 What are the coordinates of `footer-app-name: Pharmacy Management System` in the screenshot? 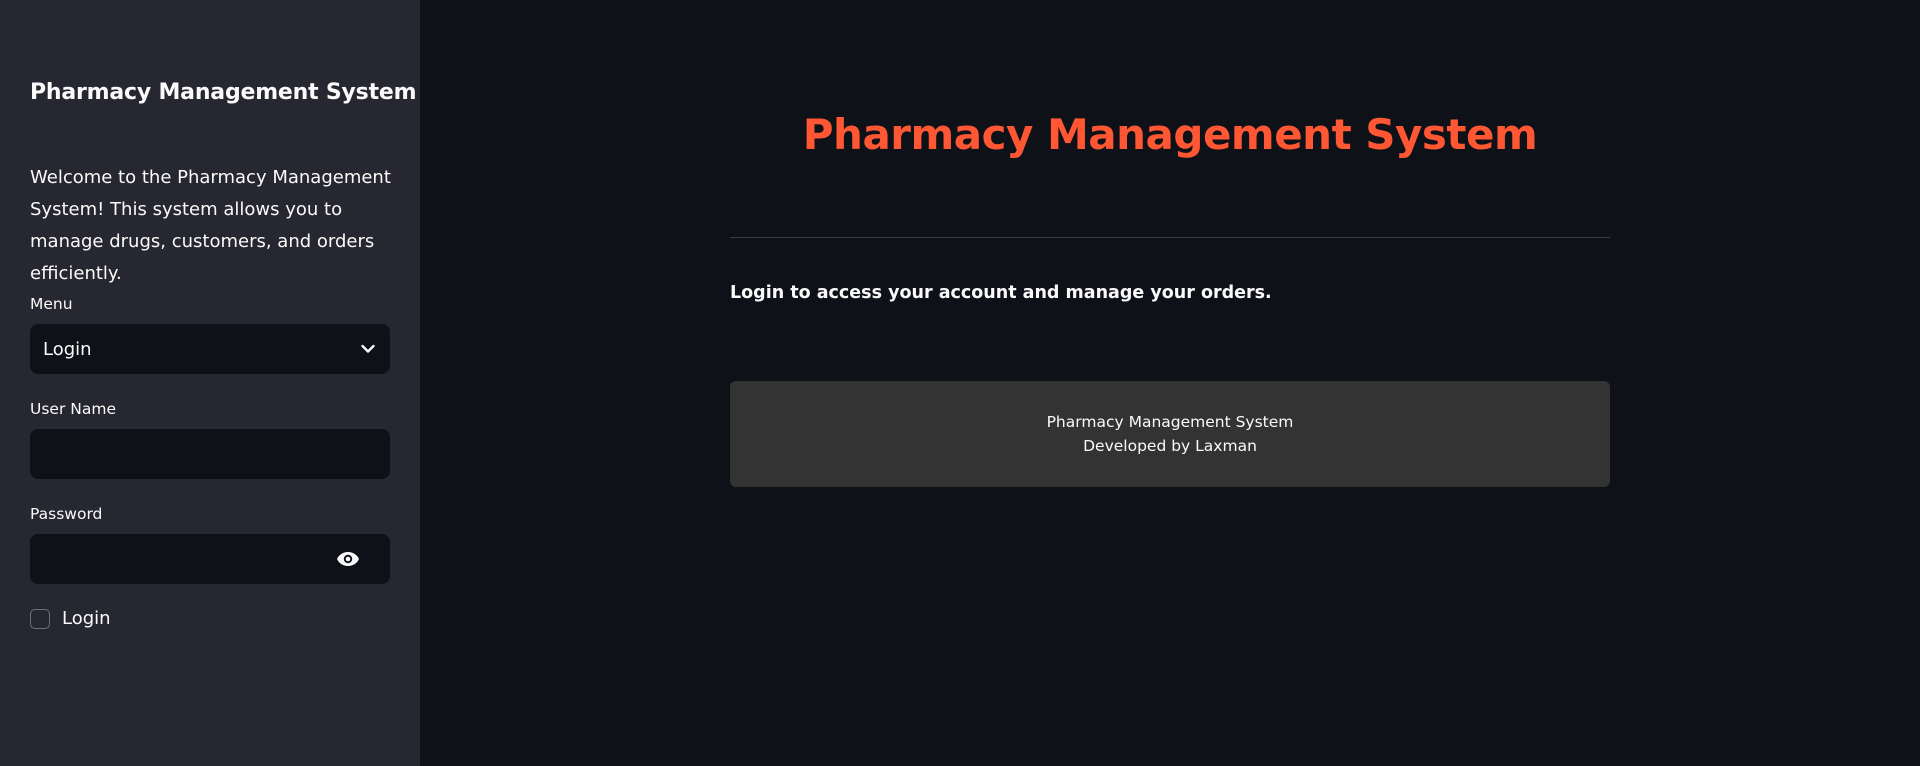 It's located at (1170, 422).